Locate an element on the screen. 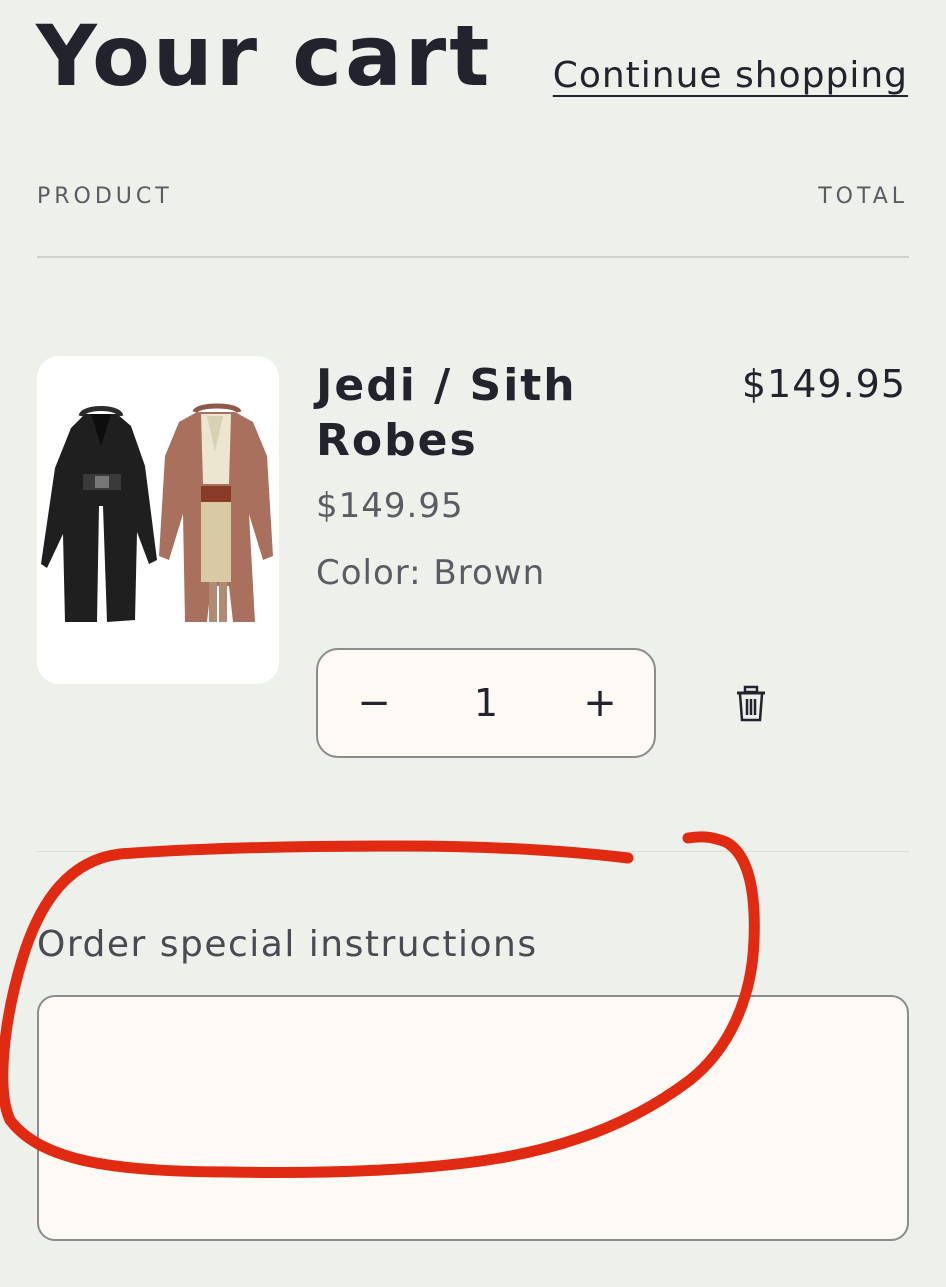  quantity-input: 1 is located at coordinates (486, 703).